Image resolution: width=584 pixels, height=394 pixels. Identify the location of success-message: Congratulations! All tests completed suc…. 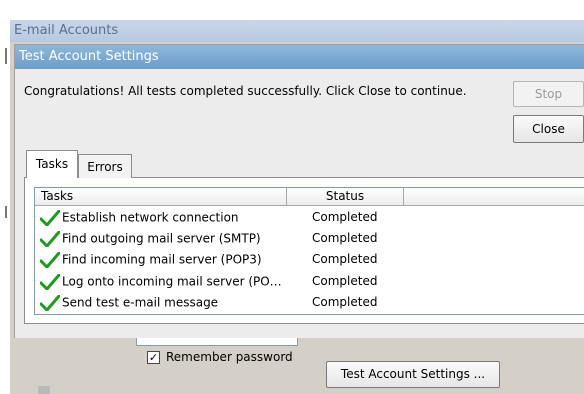
(245, 91).